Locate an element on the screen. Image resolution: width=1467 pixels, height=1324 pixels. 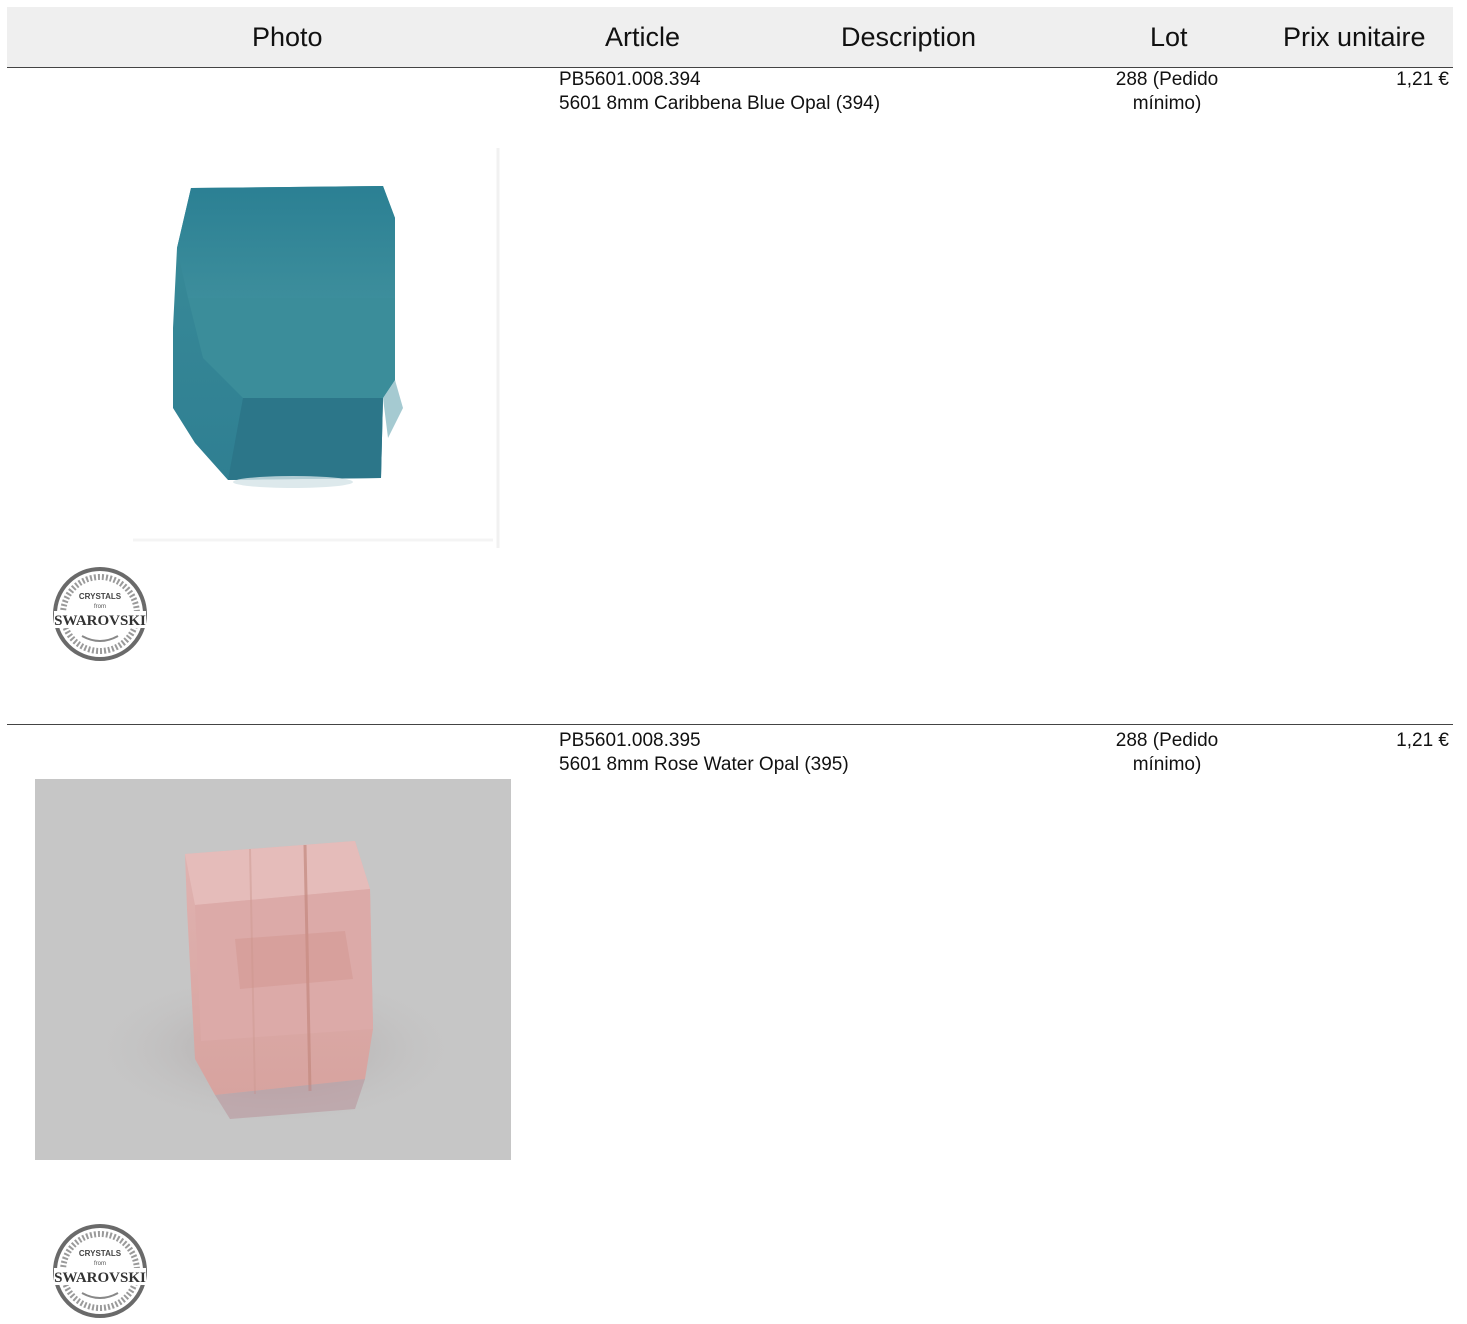
article-description: 5601 8mm Caribbena Blue Opal (394) is located at coordinates (720, 103).